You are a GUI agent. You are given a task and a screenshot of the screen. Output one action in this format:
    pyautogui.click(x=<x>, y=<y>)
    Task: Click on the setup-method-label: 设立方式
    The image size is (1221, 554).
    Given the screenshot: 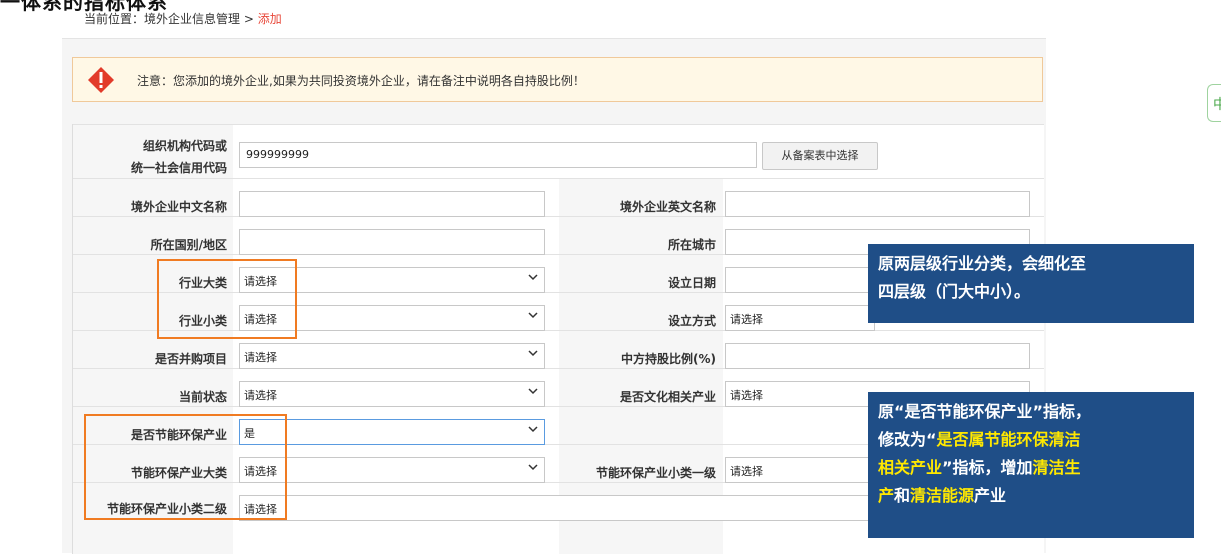 What is the action you would take?
    pyautogui.click(x=691, y=321)
    